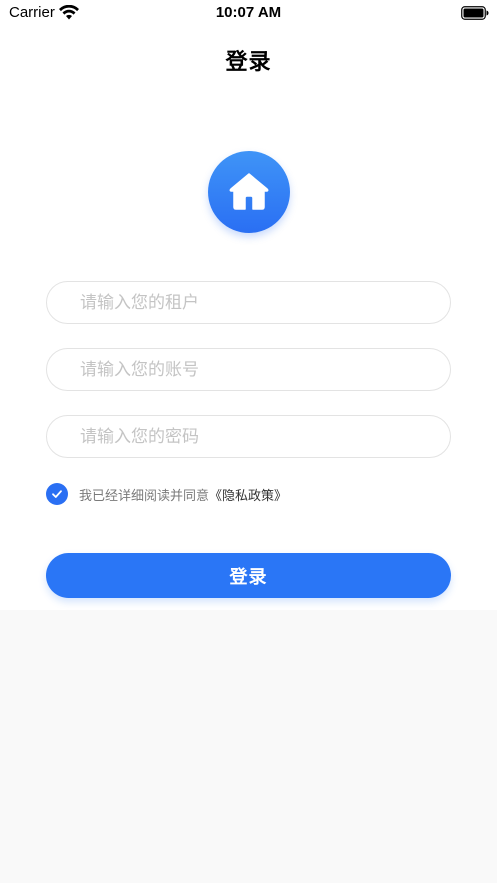 This screenshot has width=497, height=883. I want to click on agreement-row: 我已经详细阅读并同意 《隐私政策》, so click(166, 494).